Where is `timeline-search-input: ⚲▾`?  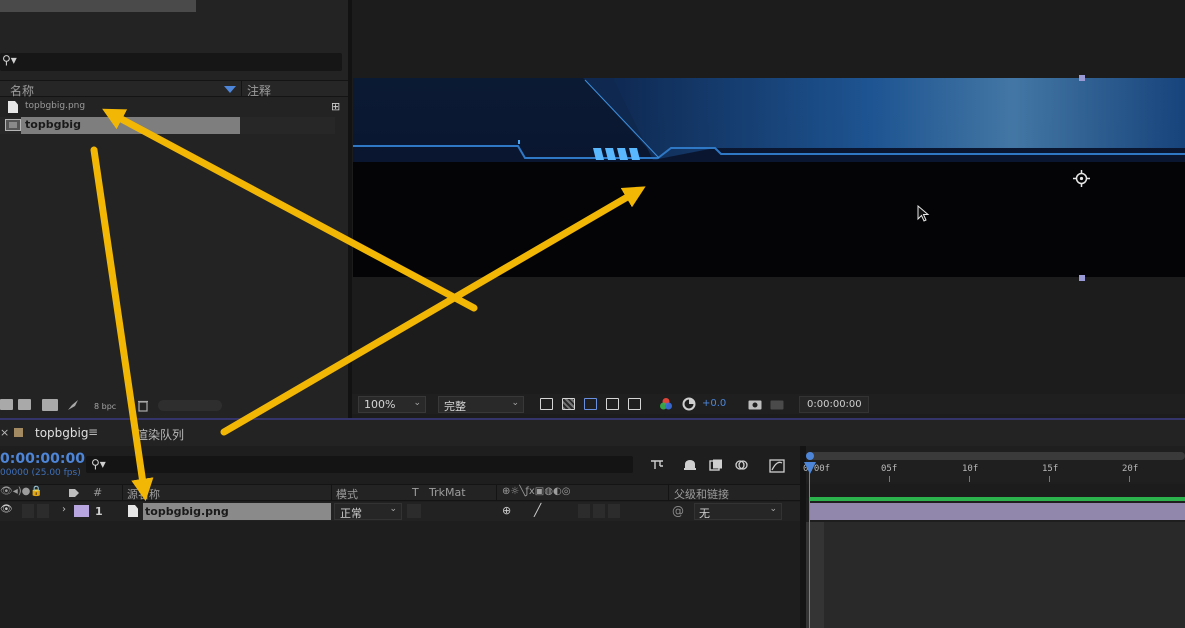 timeline-search-input: ⚲▾ is located at coordinates (359, 464).